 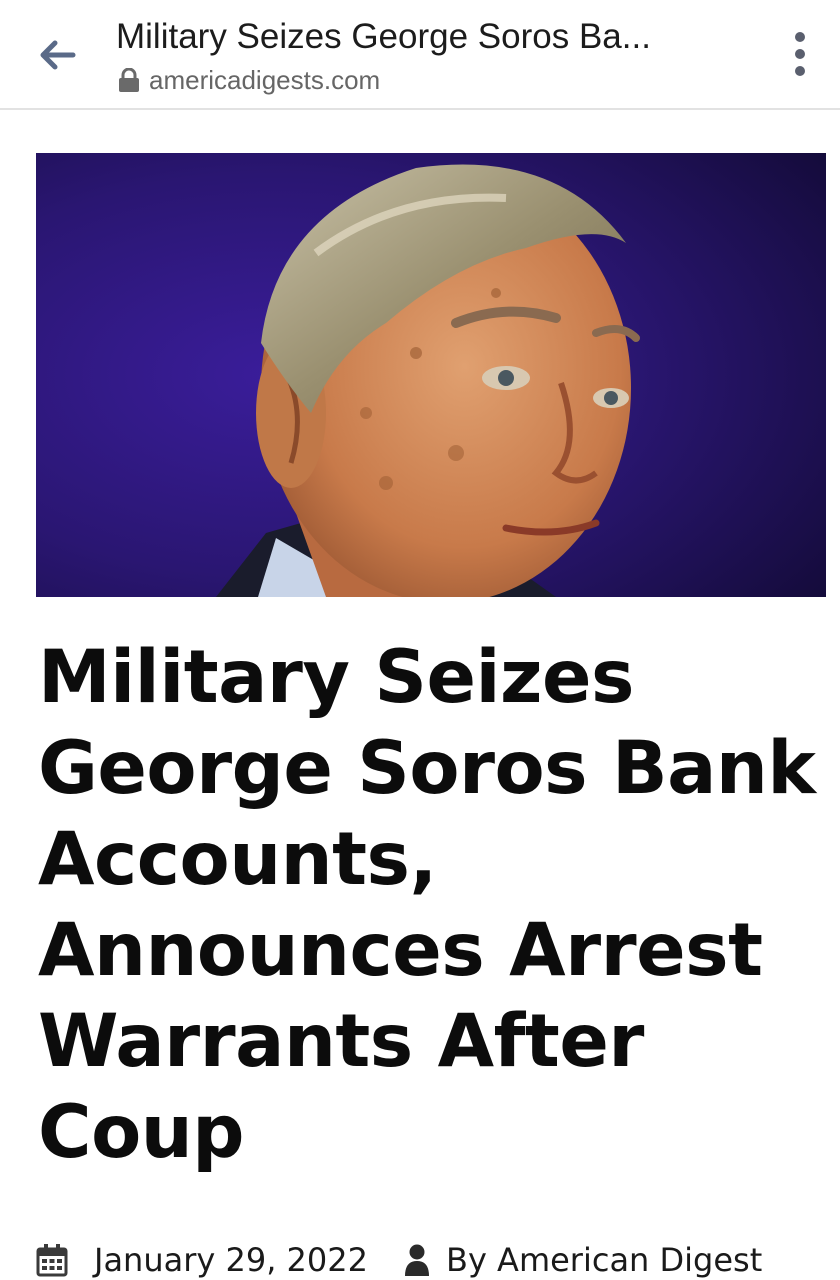 I want to click on user-icon, so click(x=416, y=1260).